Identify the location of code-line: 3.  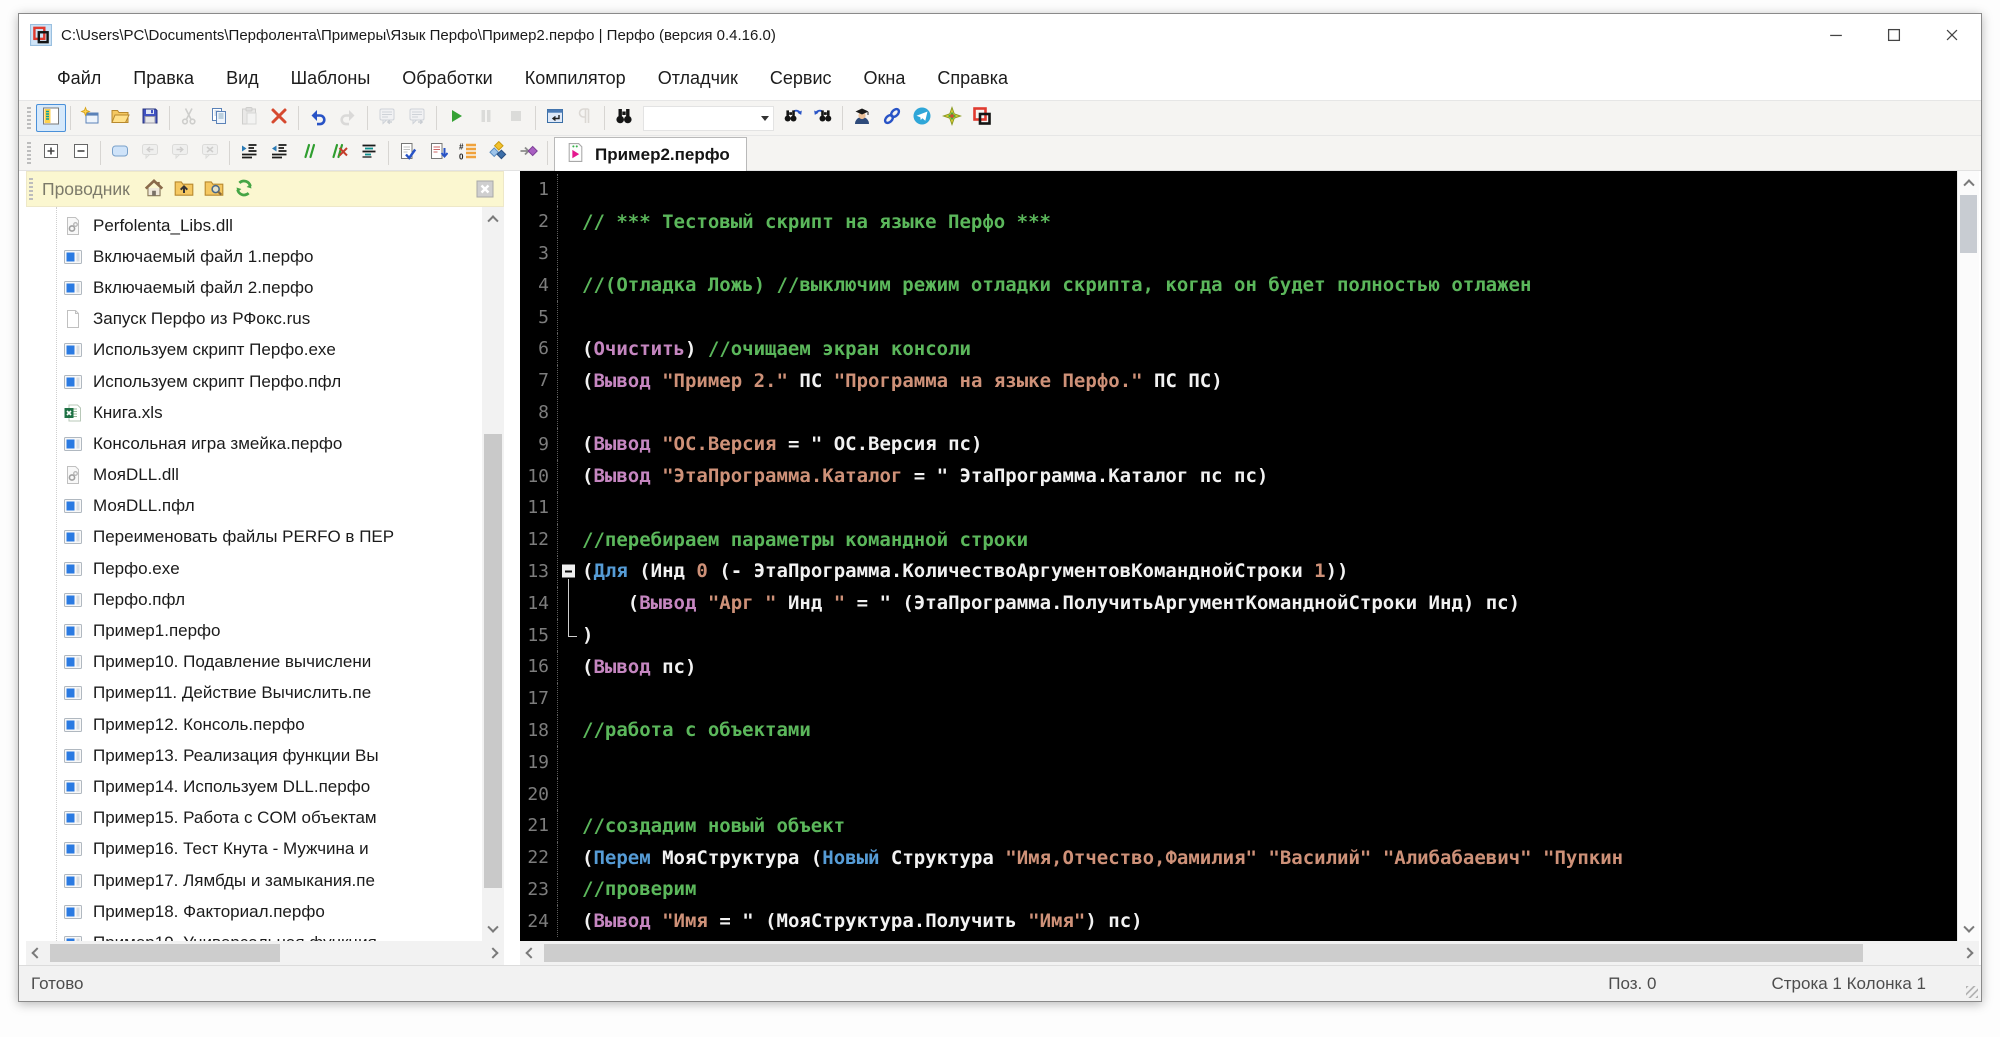
(1238, 253).